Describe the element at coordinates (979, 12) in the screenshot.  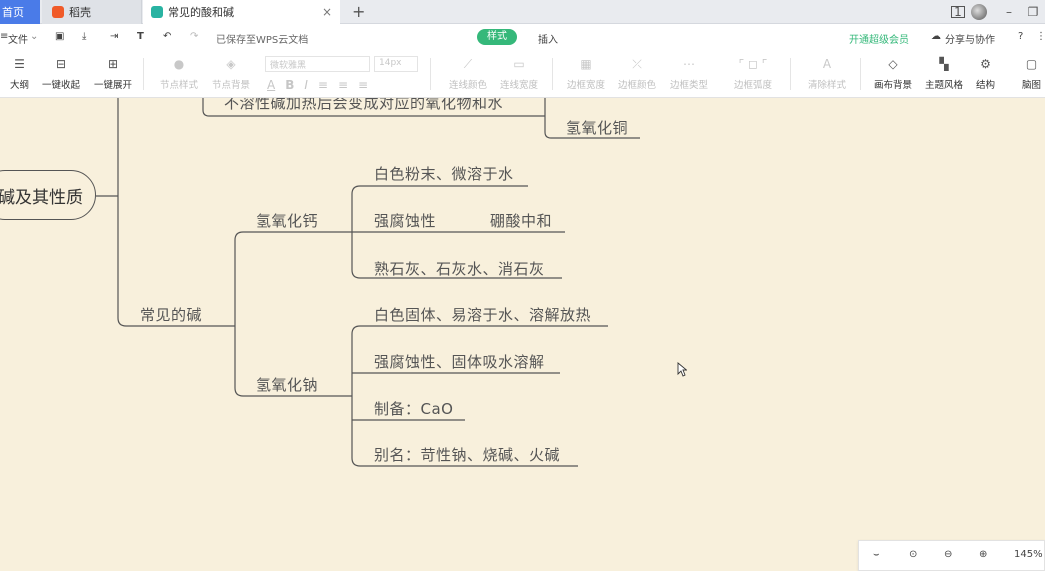
I see `user-avatar` at that location.